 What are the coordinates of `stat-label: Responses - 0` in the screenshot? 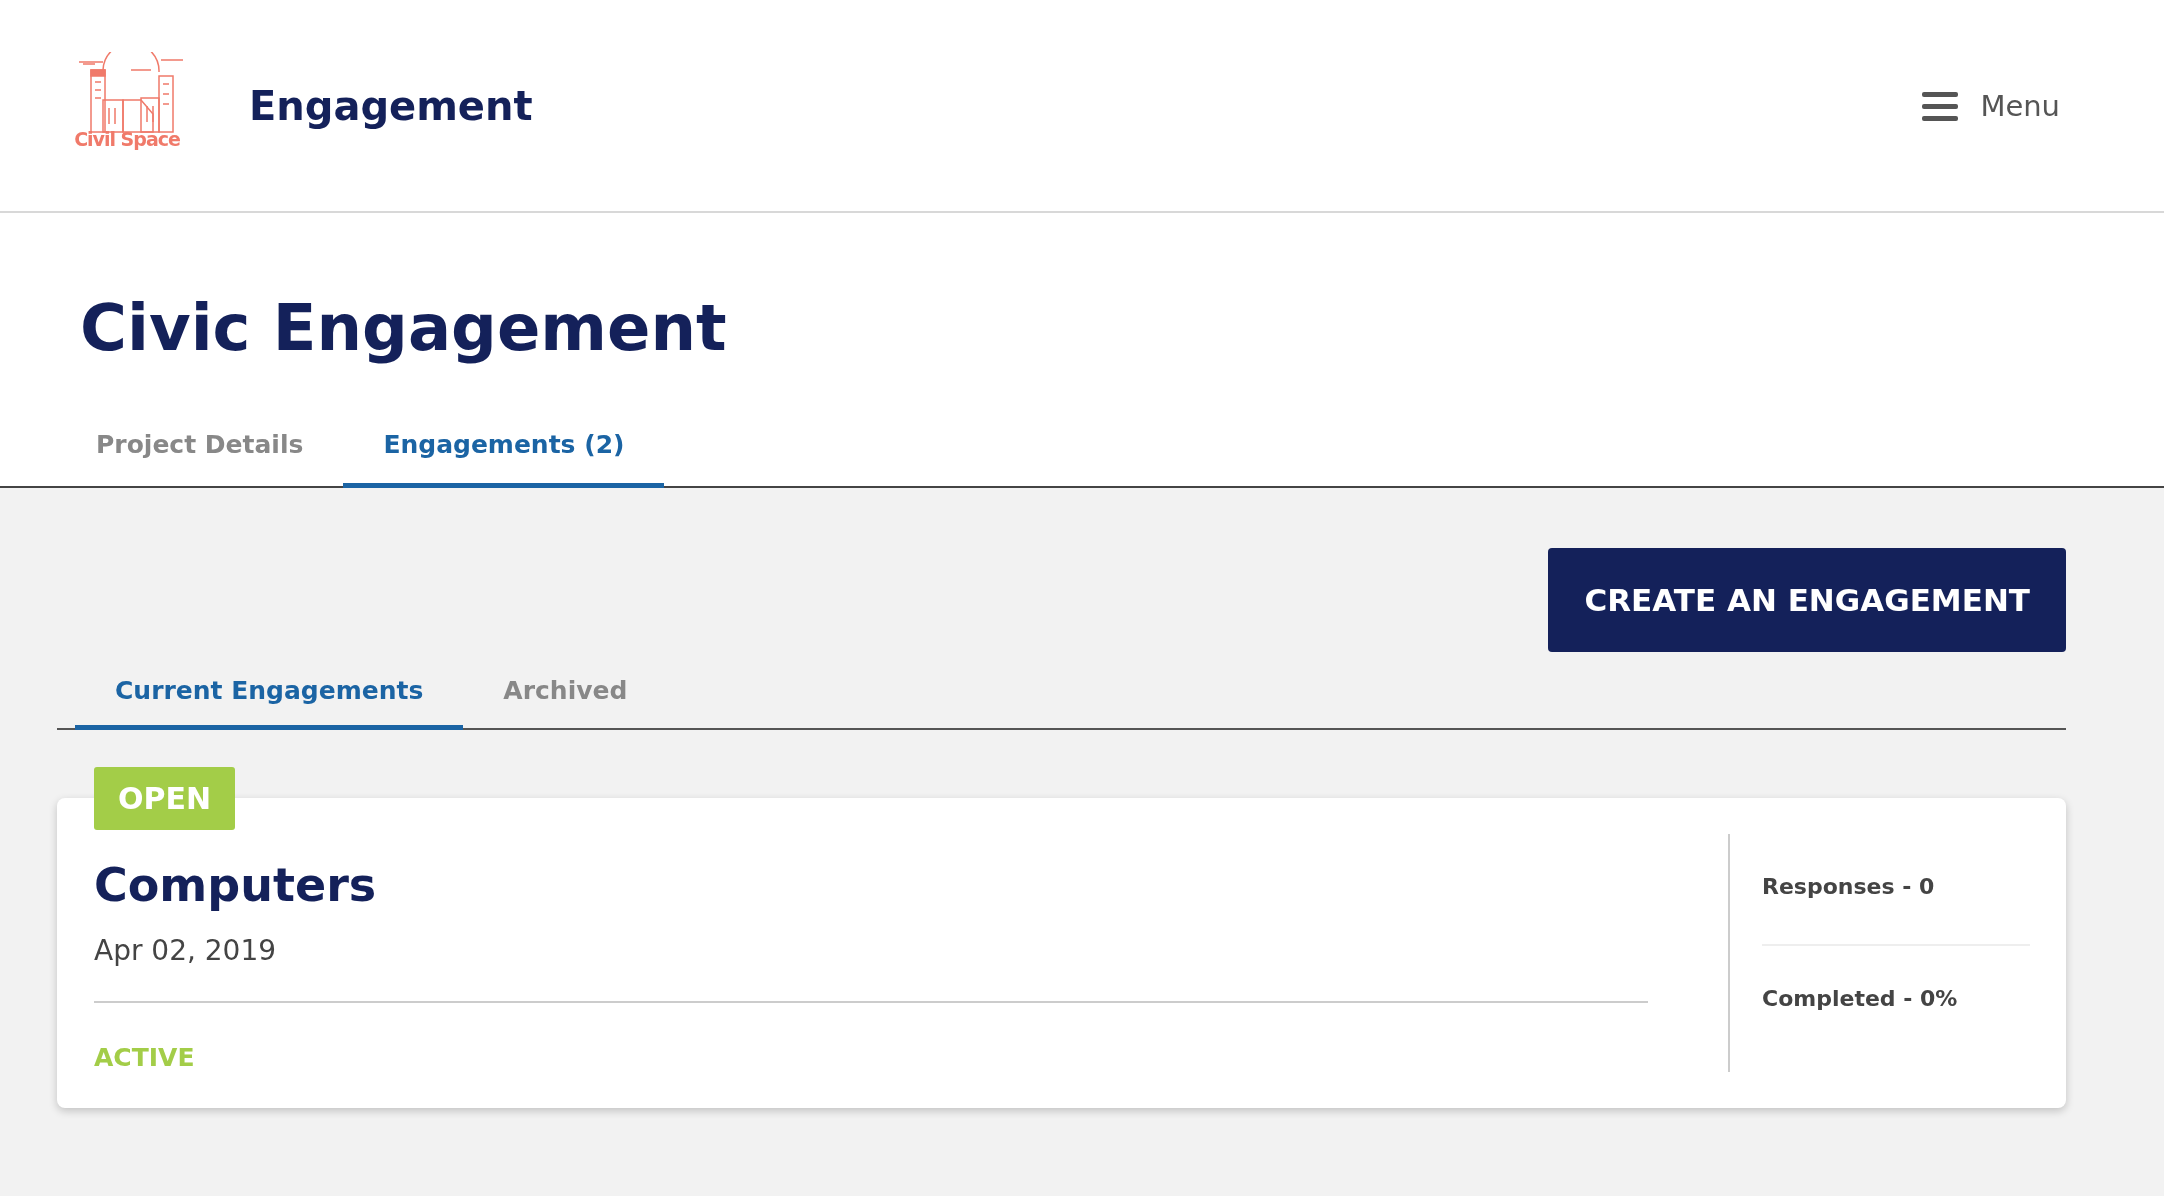 It's located at (1849, 887).